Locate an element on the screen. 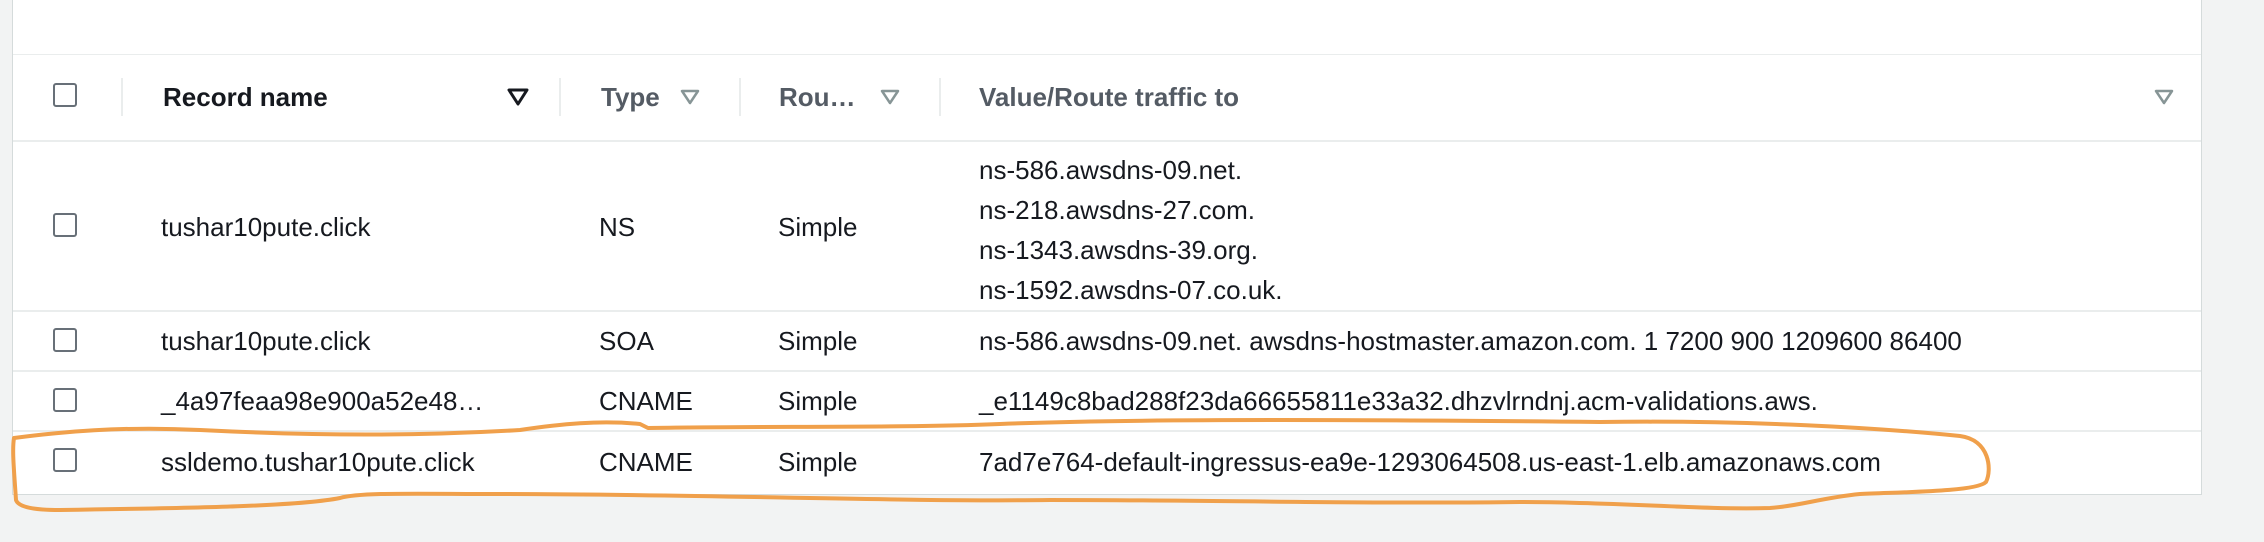 Image resolution: width=2264 pixels, height=542 pixels. select-all-checkbox is located at coordinates (65, 95).